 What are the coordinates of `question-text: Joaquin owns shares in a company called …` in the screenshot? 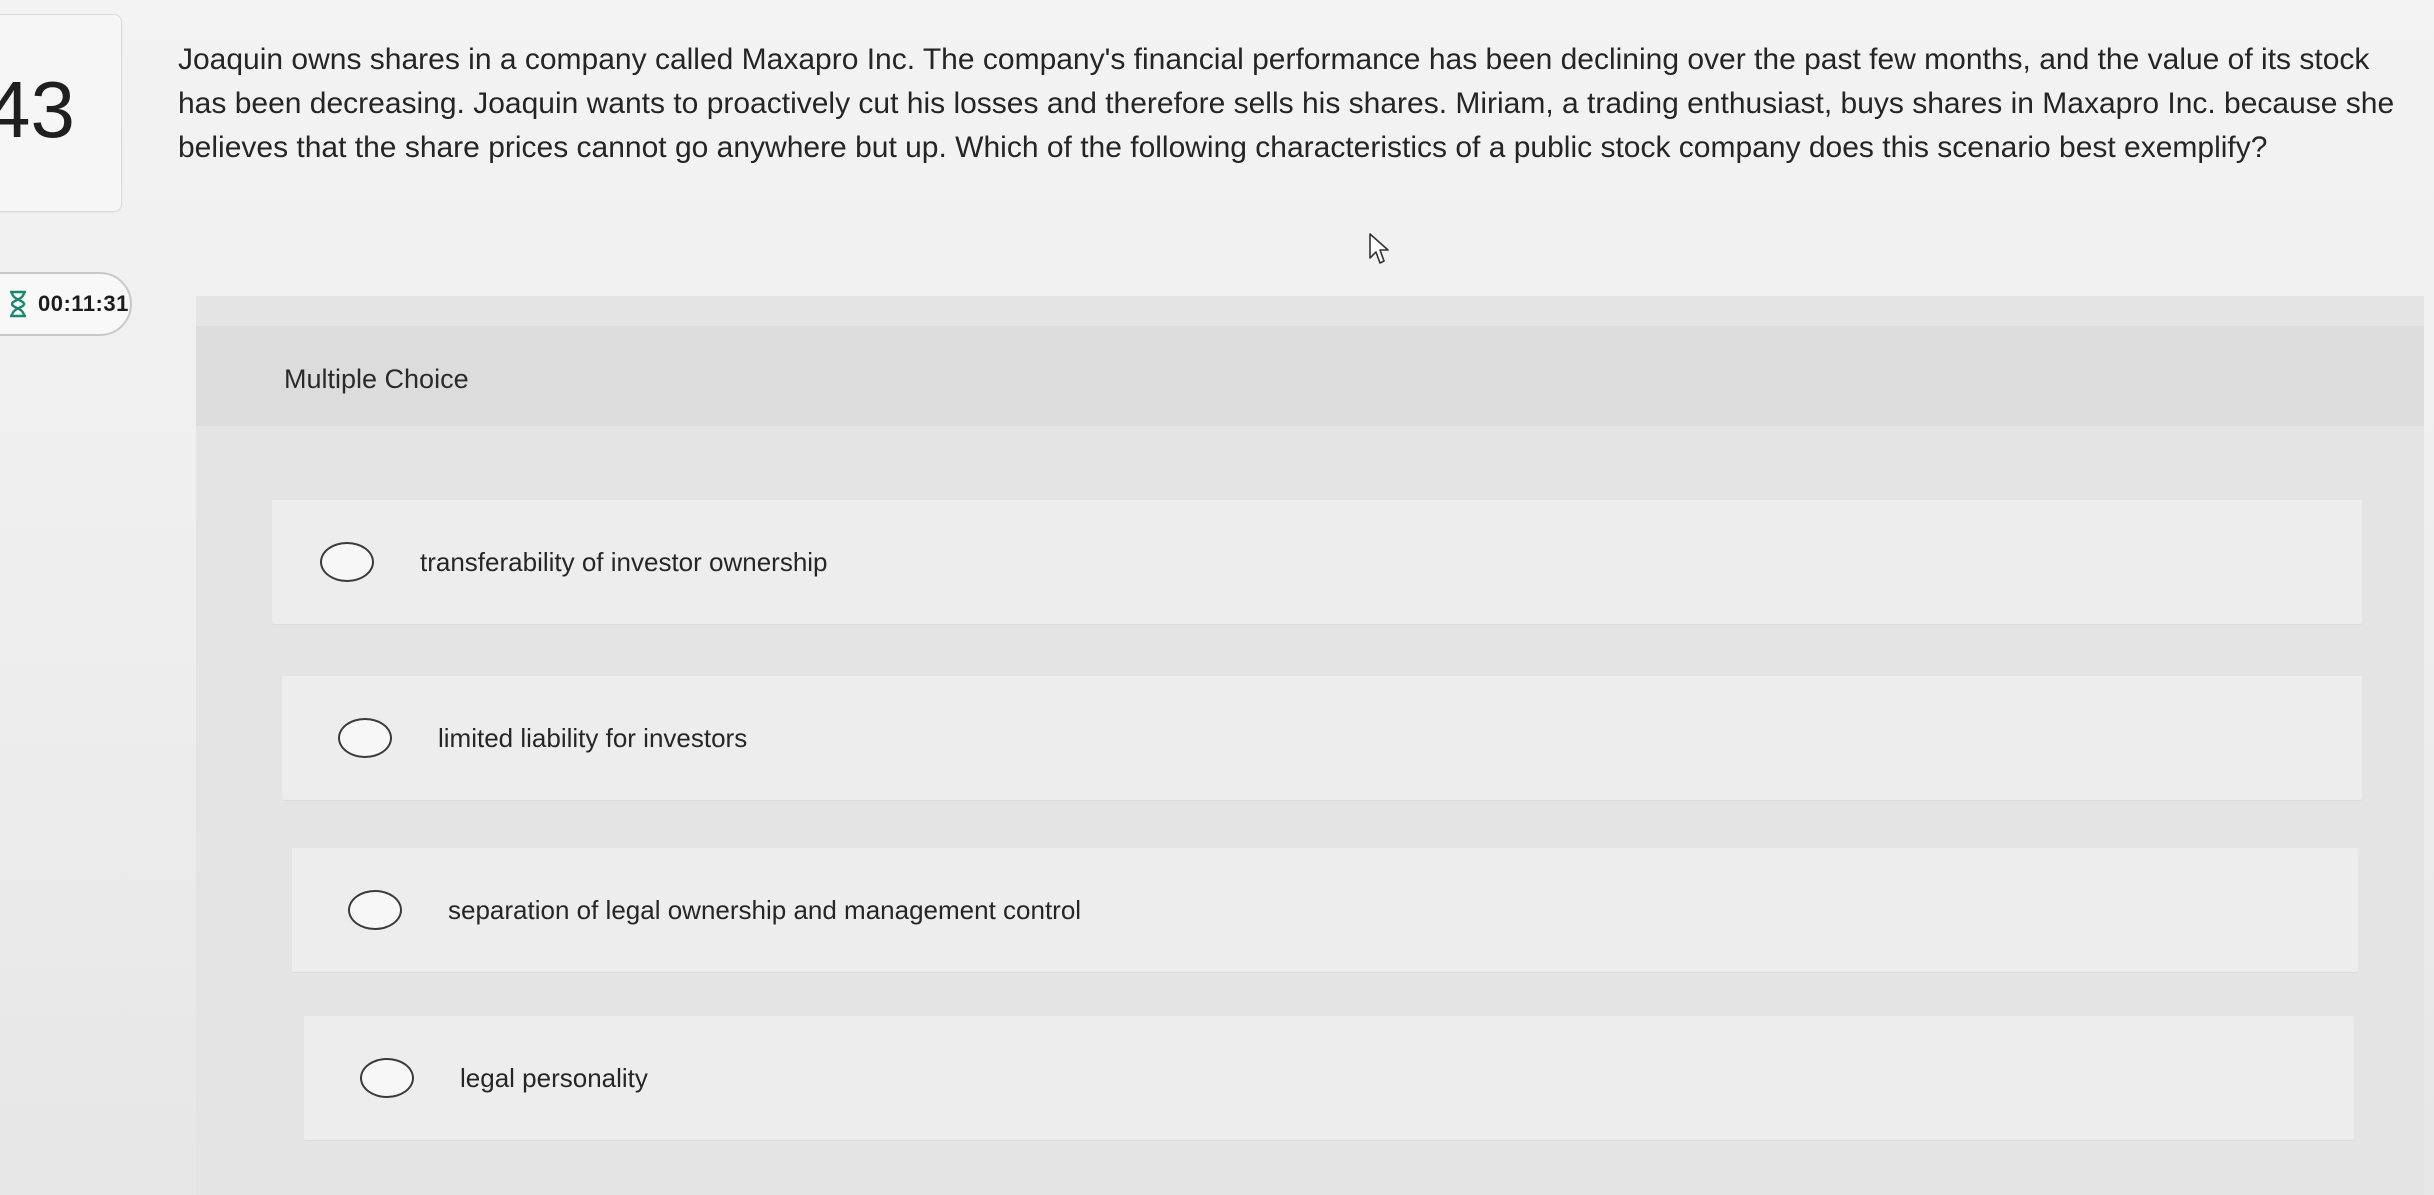 It's located at (1286, 103).